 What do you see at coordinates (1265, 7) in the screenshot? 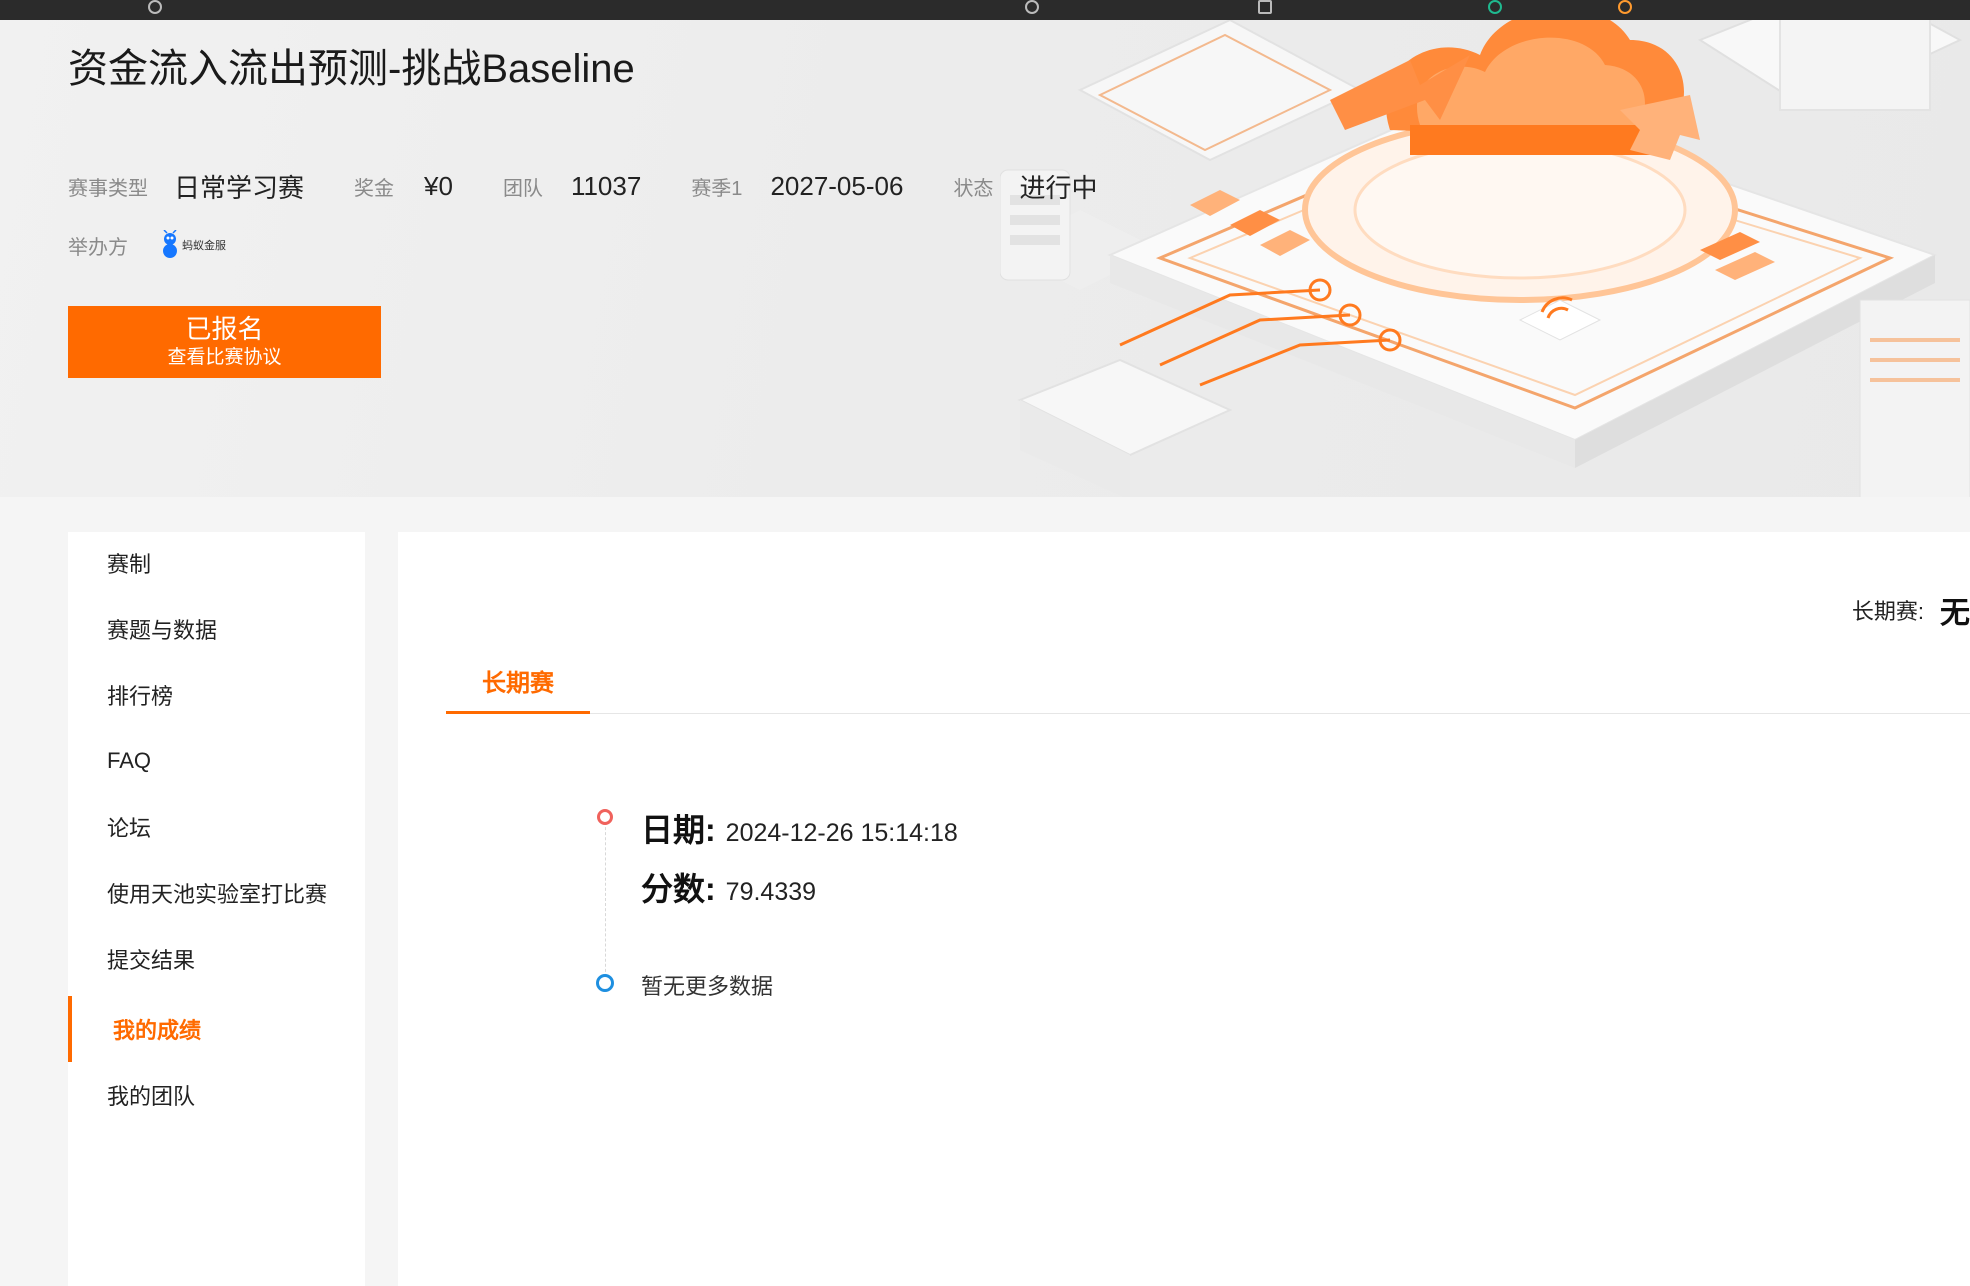
I see `page-icon` at bounding box center [1265, 7].